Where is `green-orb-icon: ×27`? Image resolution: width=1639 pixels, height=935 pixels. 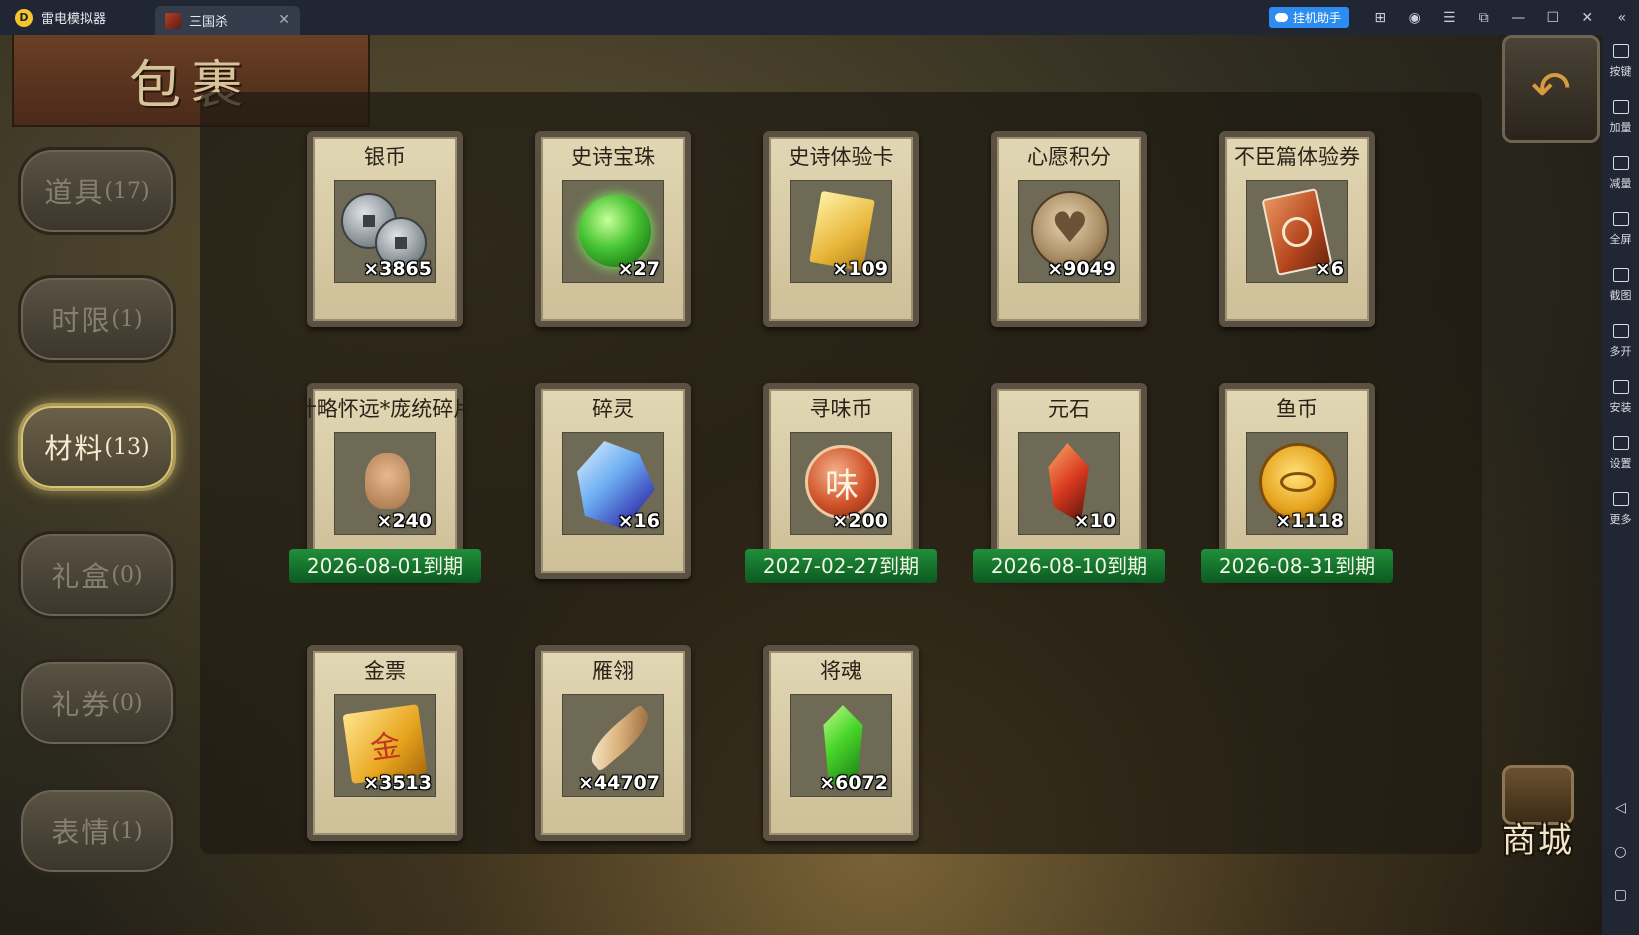
green-orb-icon: ×27 is located at coordinates (613, 231).